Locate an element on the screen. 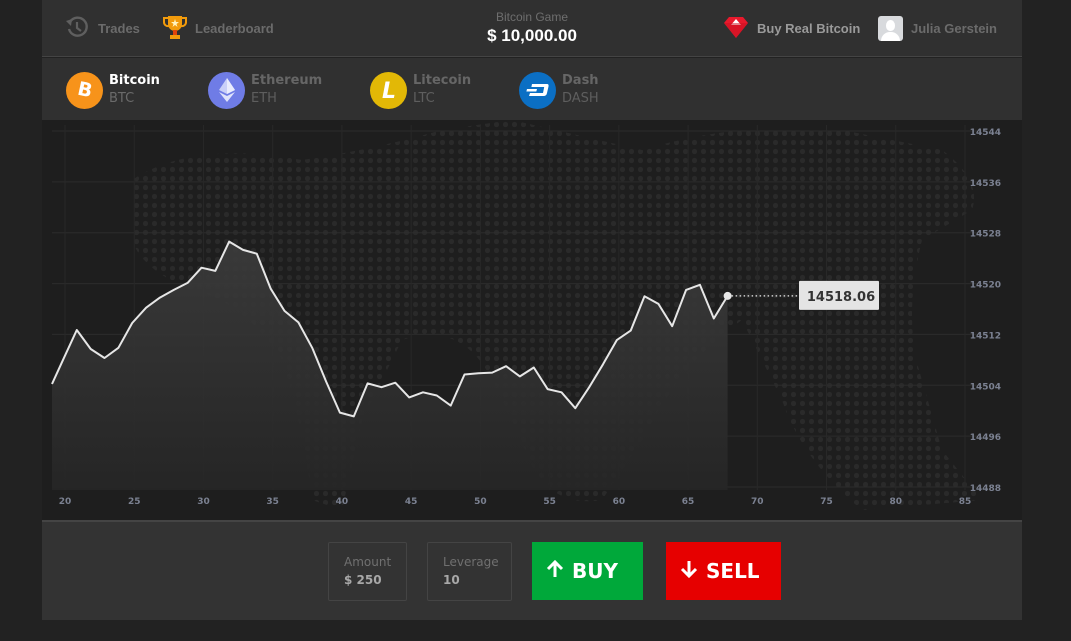 Image resolution: width=1071 pixels, height=641 pixels. coin-symbol: ETH is located at coordinates (264, 98).